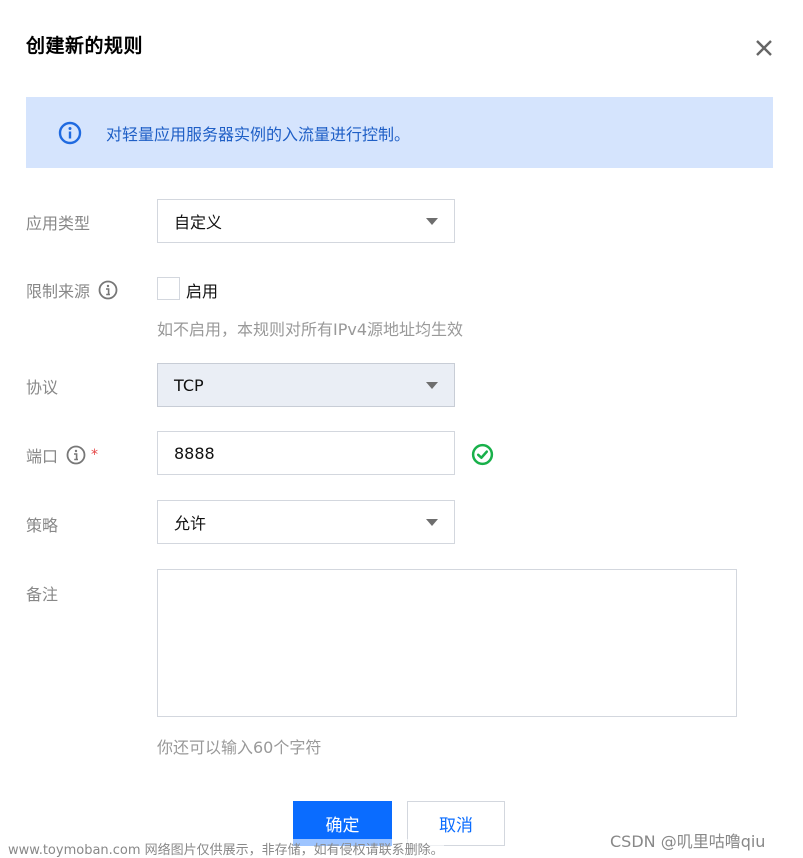  What do you see at coordinates (189, 385) in the screenshot?
I see `protocol-value: TCP` at bounding box center [189, 385].